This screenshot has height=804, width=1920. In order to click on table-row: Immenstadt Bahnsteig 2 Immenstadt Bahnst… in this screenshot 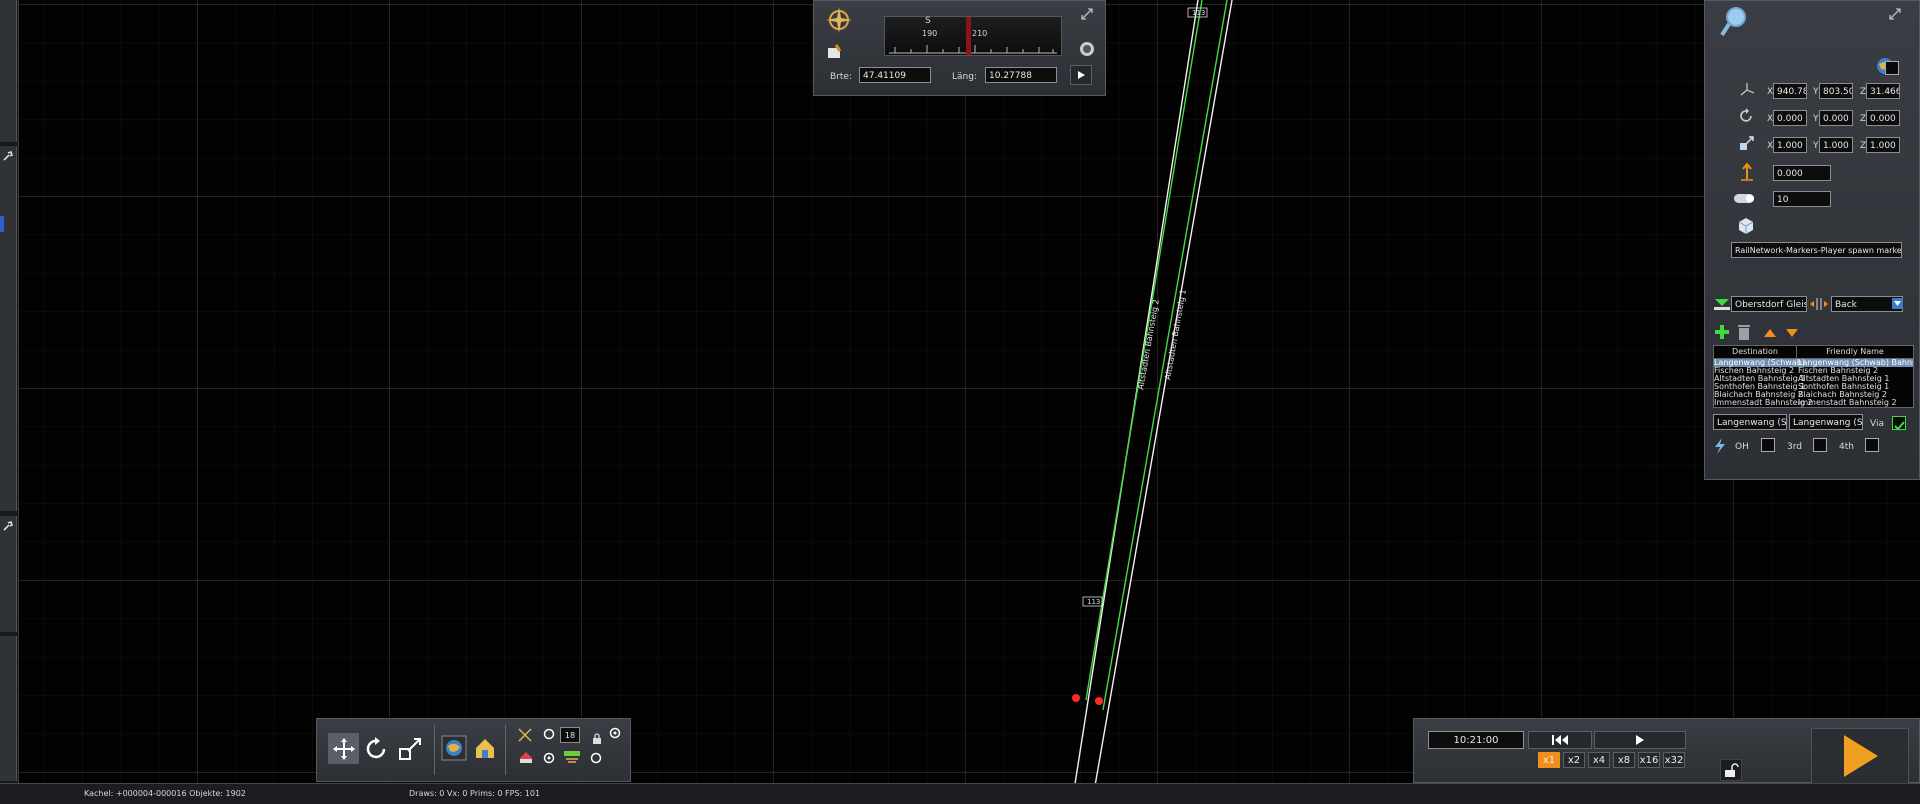, I will do `click(1813, 403)`.